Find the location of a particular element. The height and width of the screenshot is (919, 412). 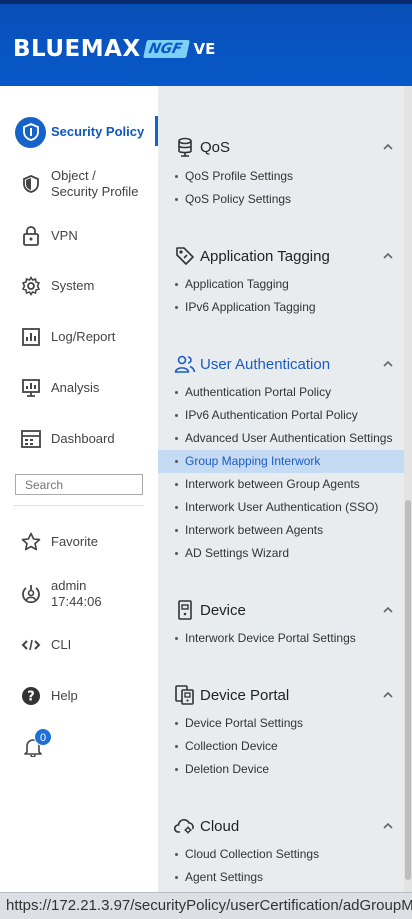

analysis-icon is located at coordinates (31, 388).